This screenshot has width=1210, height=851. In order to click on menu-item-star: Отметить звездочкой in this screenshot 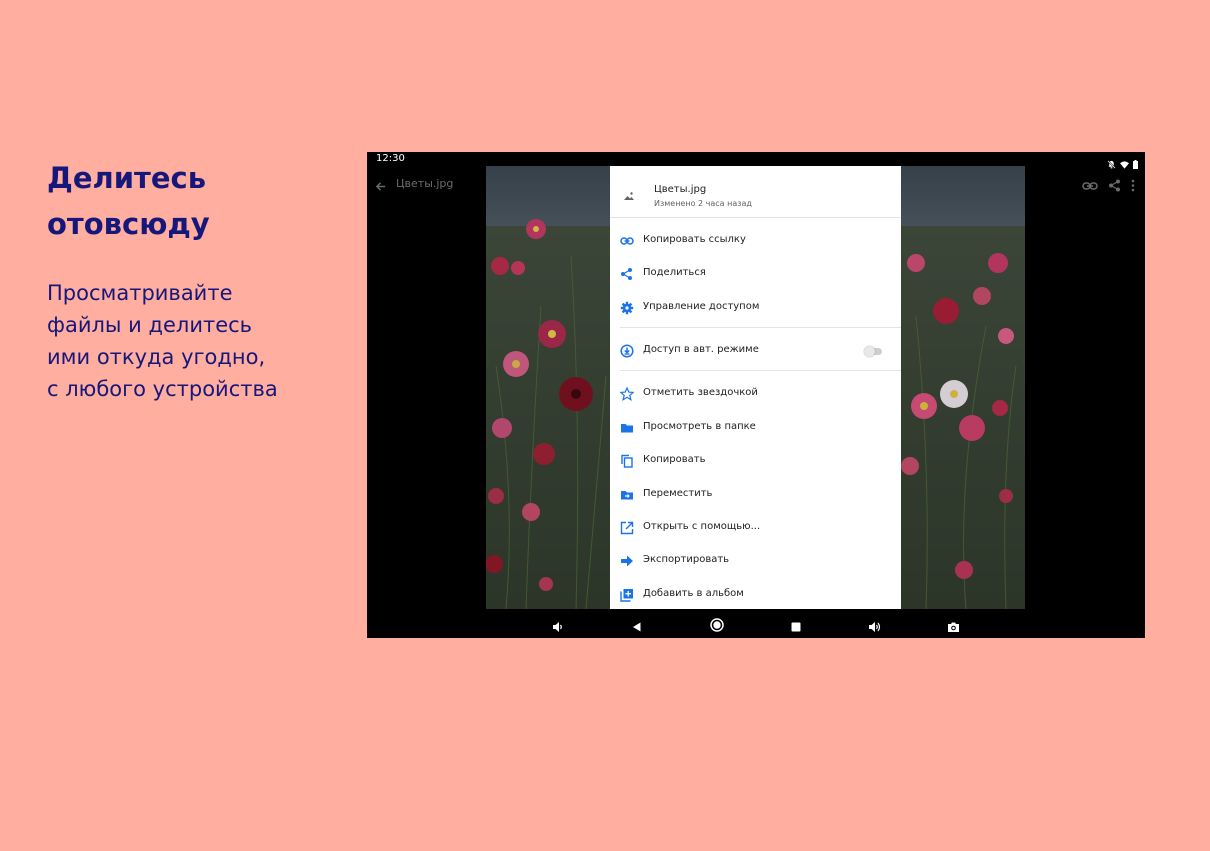, I will do `click(755, 394)`.